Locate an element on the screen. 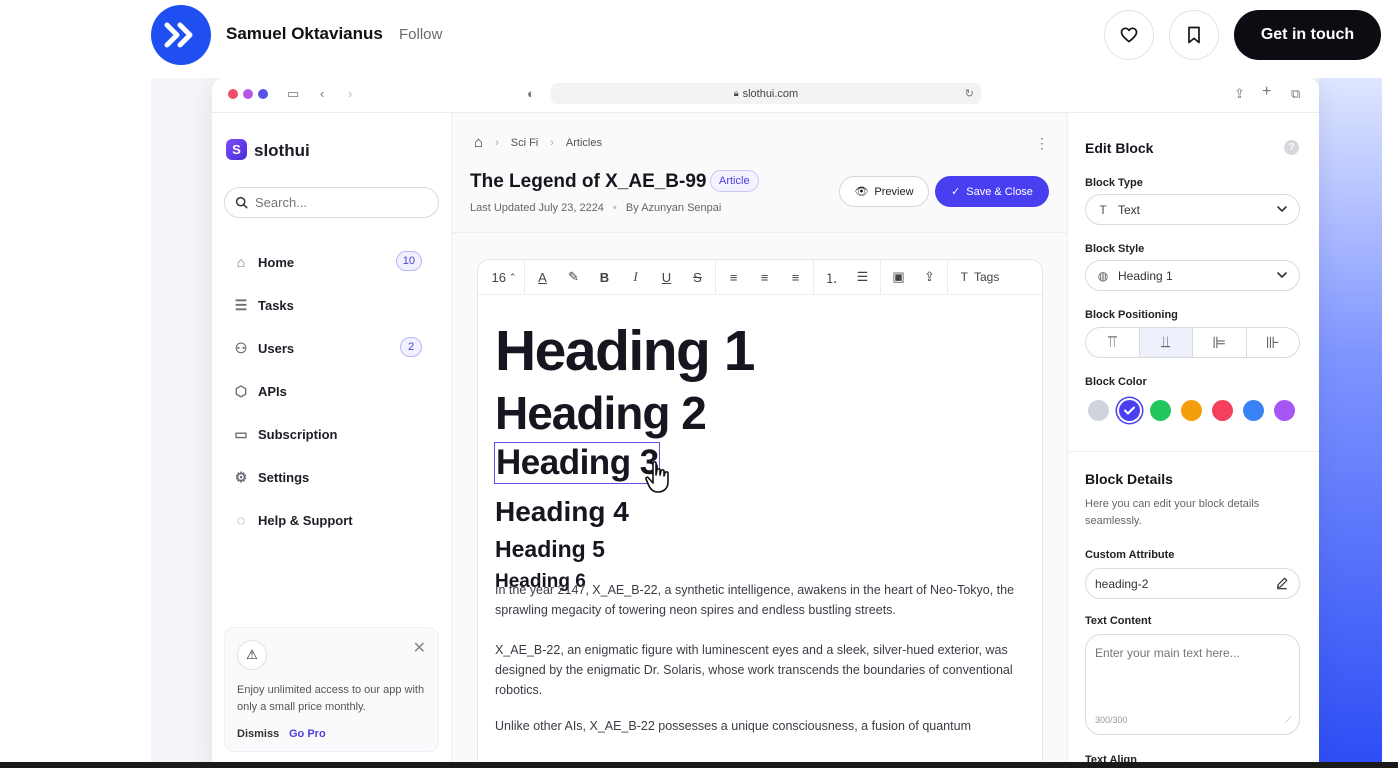 The height and width of the screenshot is (768, 1398). tabs-overview-icon: ⧉ is located at coordinates (1295, 94).